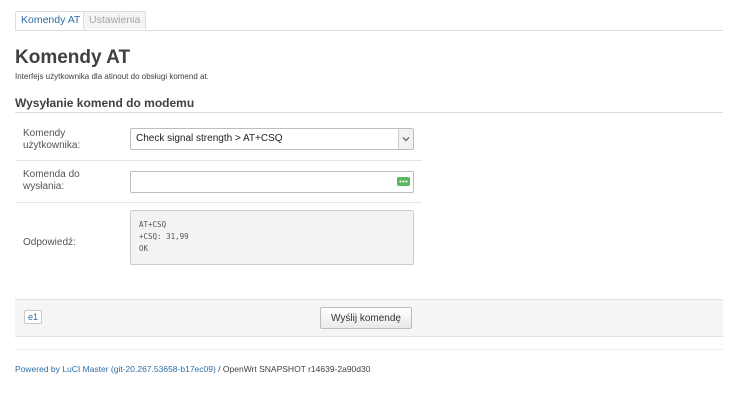 This screenshot has height=401, width=739. I want to click on tab-ustawienia: Ustawienia, so click(115, 20).